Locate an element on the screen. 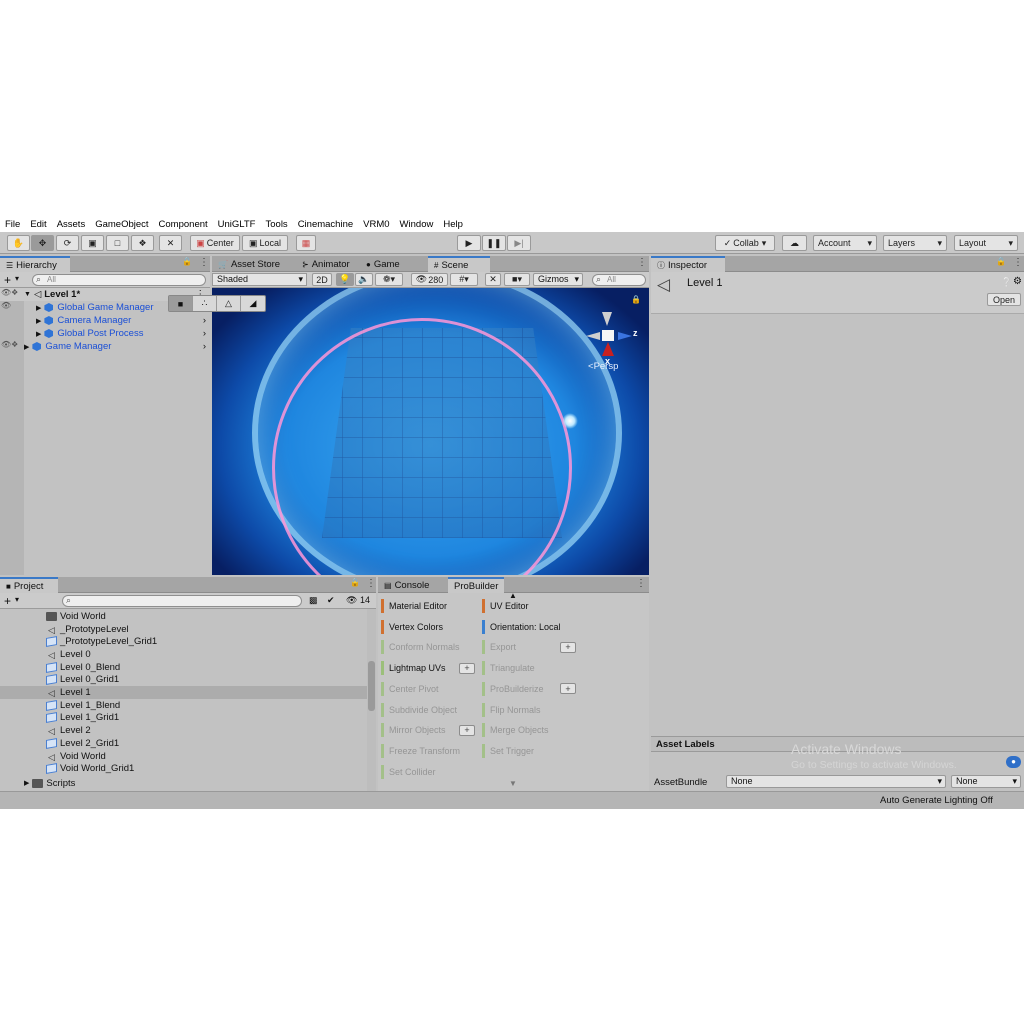 The height and width of the screenshot is (1024, 1024). menu-component: Component is located at coordinates (183, 224).